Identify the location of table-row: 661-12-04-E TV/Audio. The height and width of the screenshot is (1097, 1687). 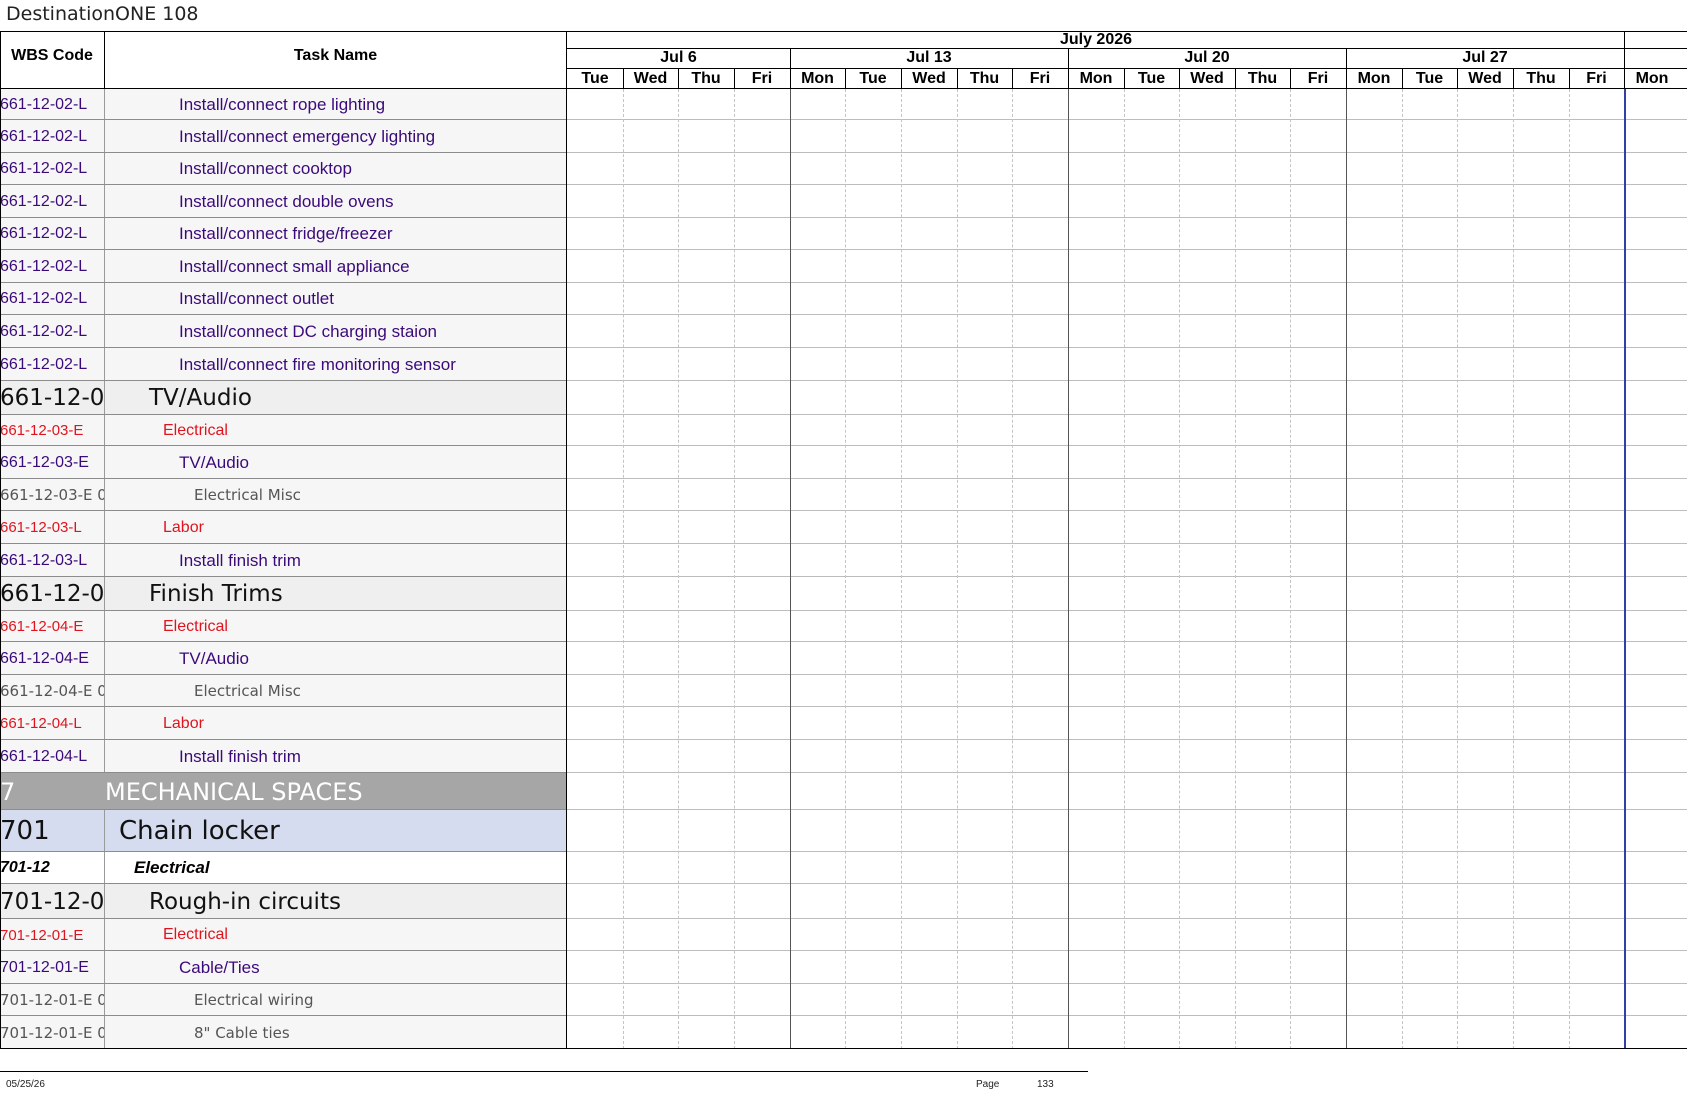
(283, 658).